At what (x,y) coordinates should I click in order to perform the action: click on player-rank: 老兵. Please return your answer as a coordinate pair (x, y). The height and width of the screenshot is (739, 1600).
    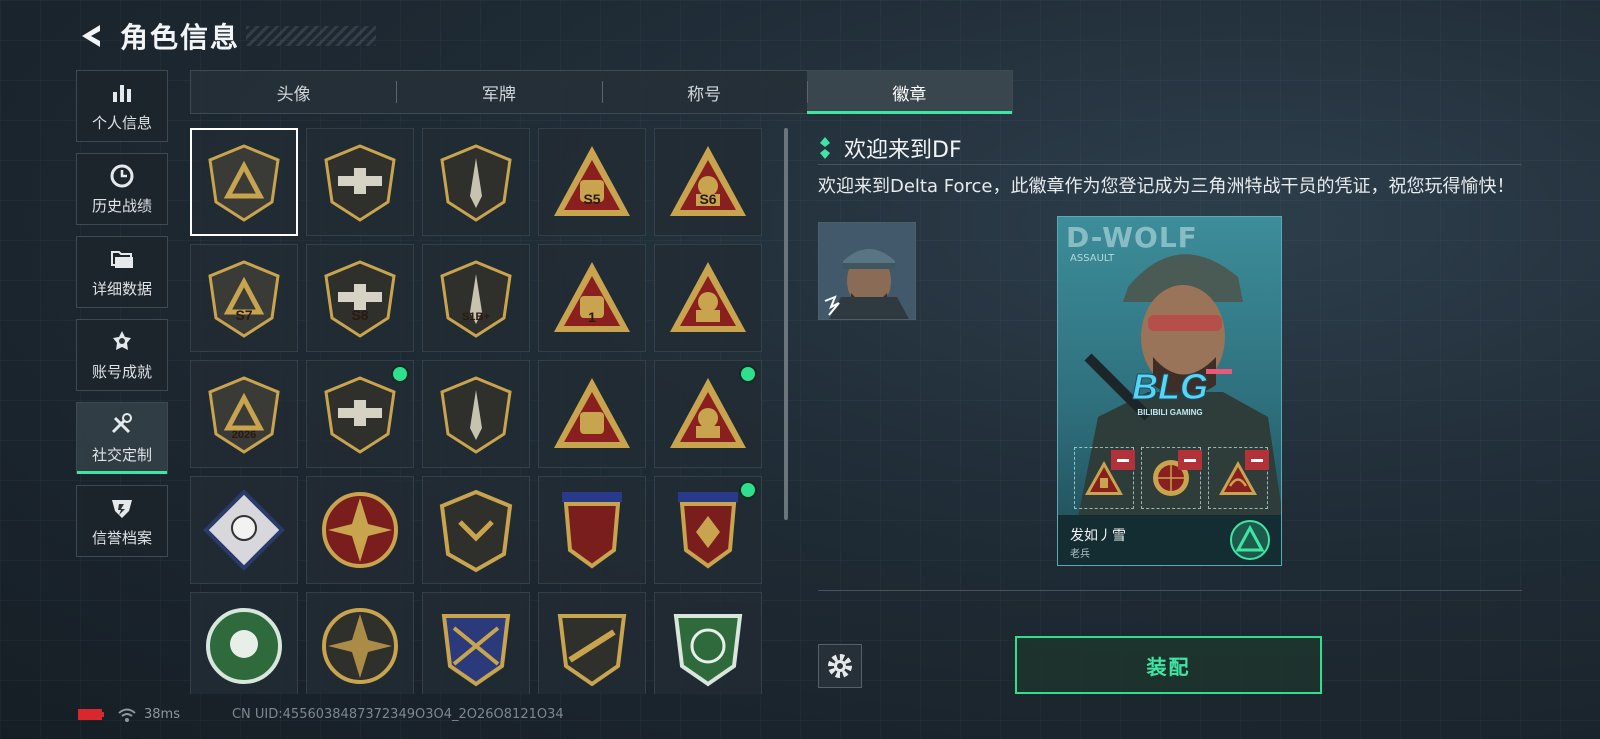
    Looking at the image, I should click on (1080, 554).